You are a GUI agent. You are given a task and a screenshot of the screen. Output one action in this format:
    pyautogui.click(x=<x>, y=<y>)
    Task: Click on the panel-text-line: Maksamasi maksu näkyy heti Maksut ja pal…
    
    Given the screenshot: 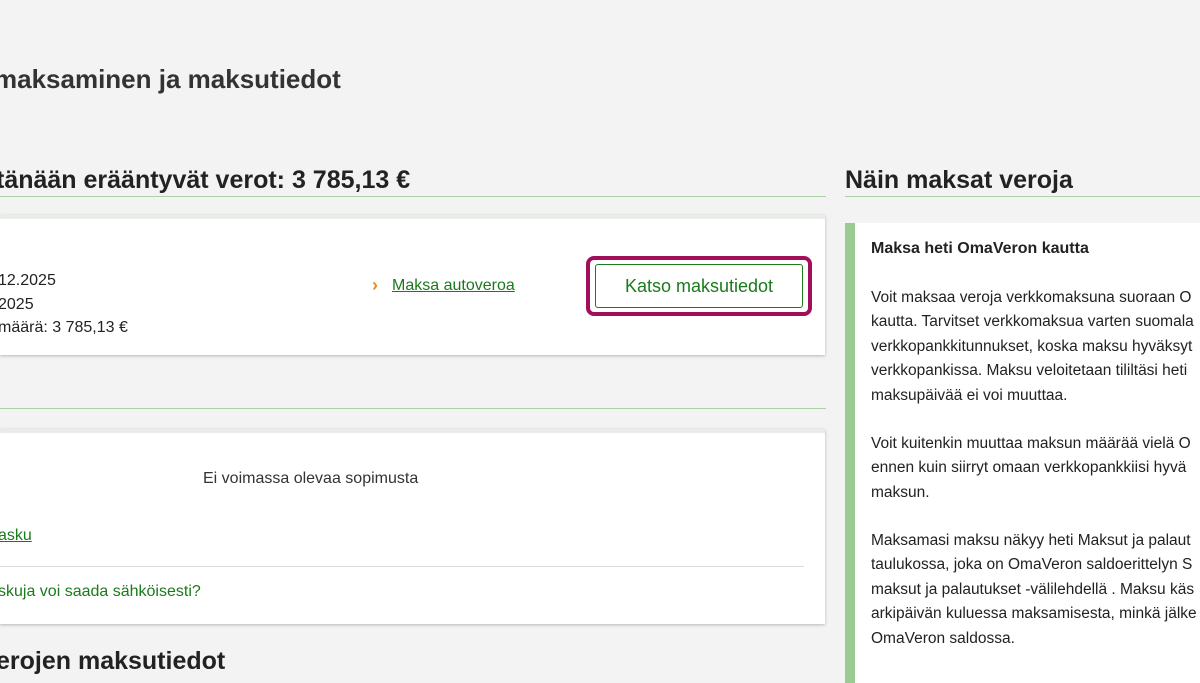 What is the action you would take?
    pyautogui.click(x=1031, y=540)
    